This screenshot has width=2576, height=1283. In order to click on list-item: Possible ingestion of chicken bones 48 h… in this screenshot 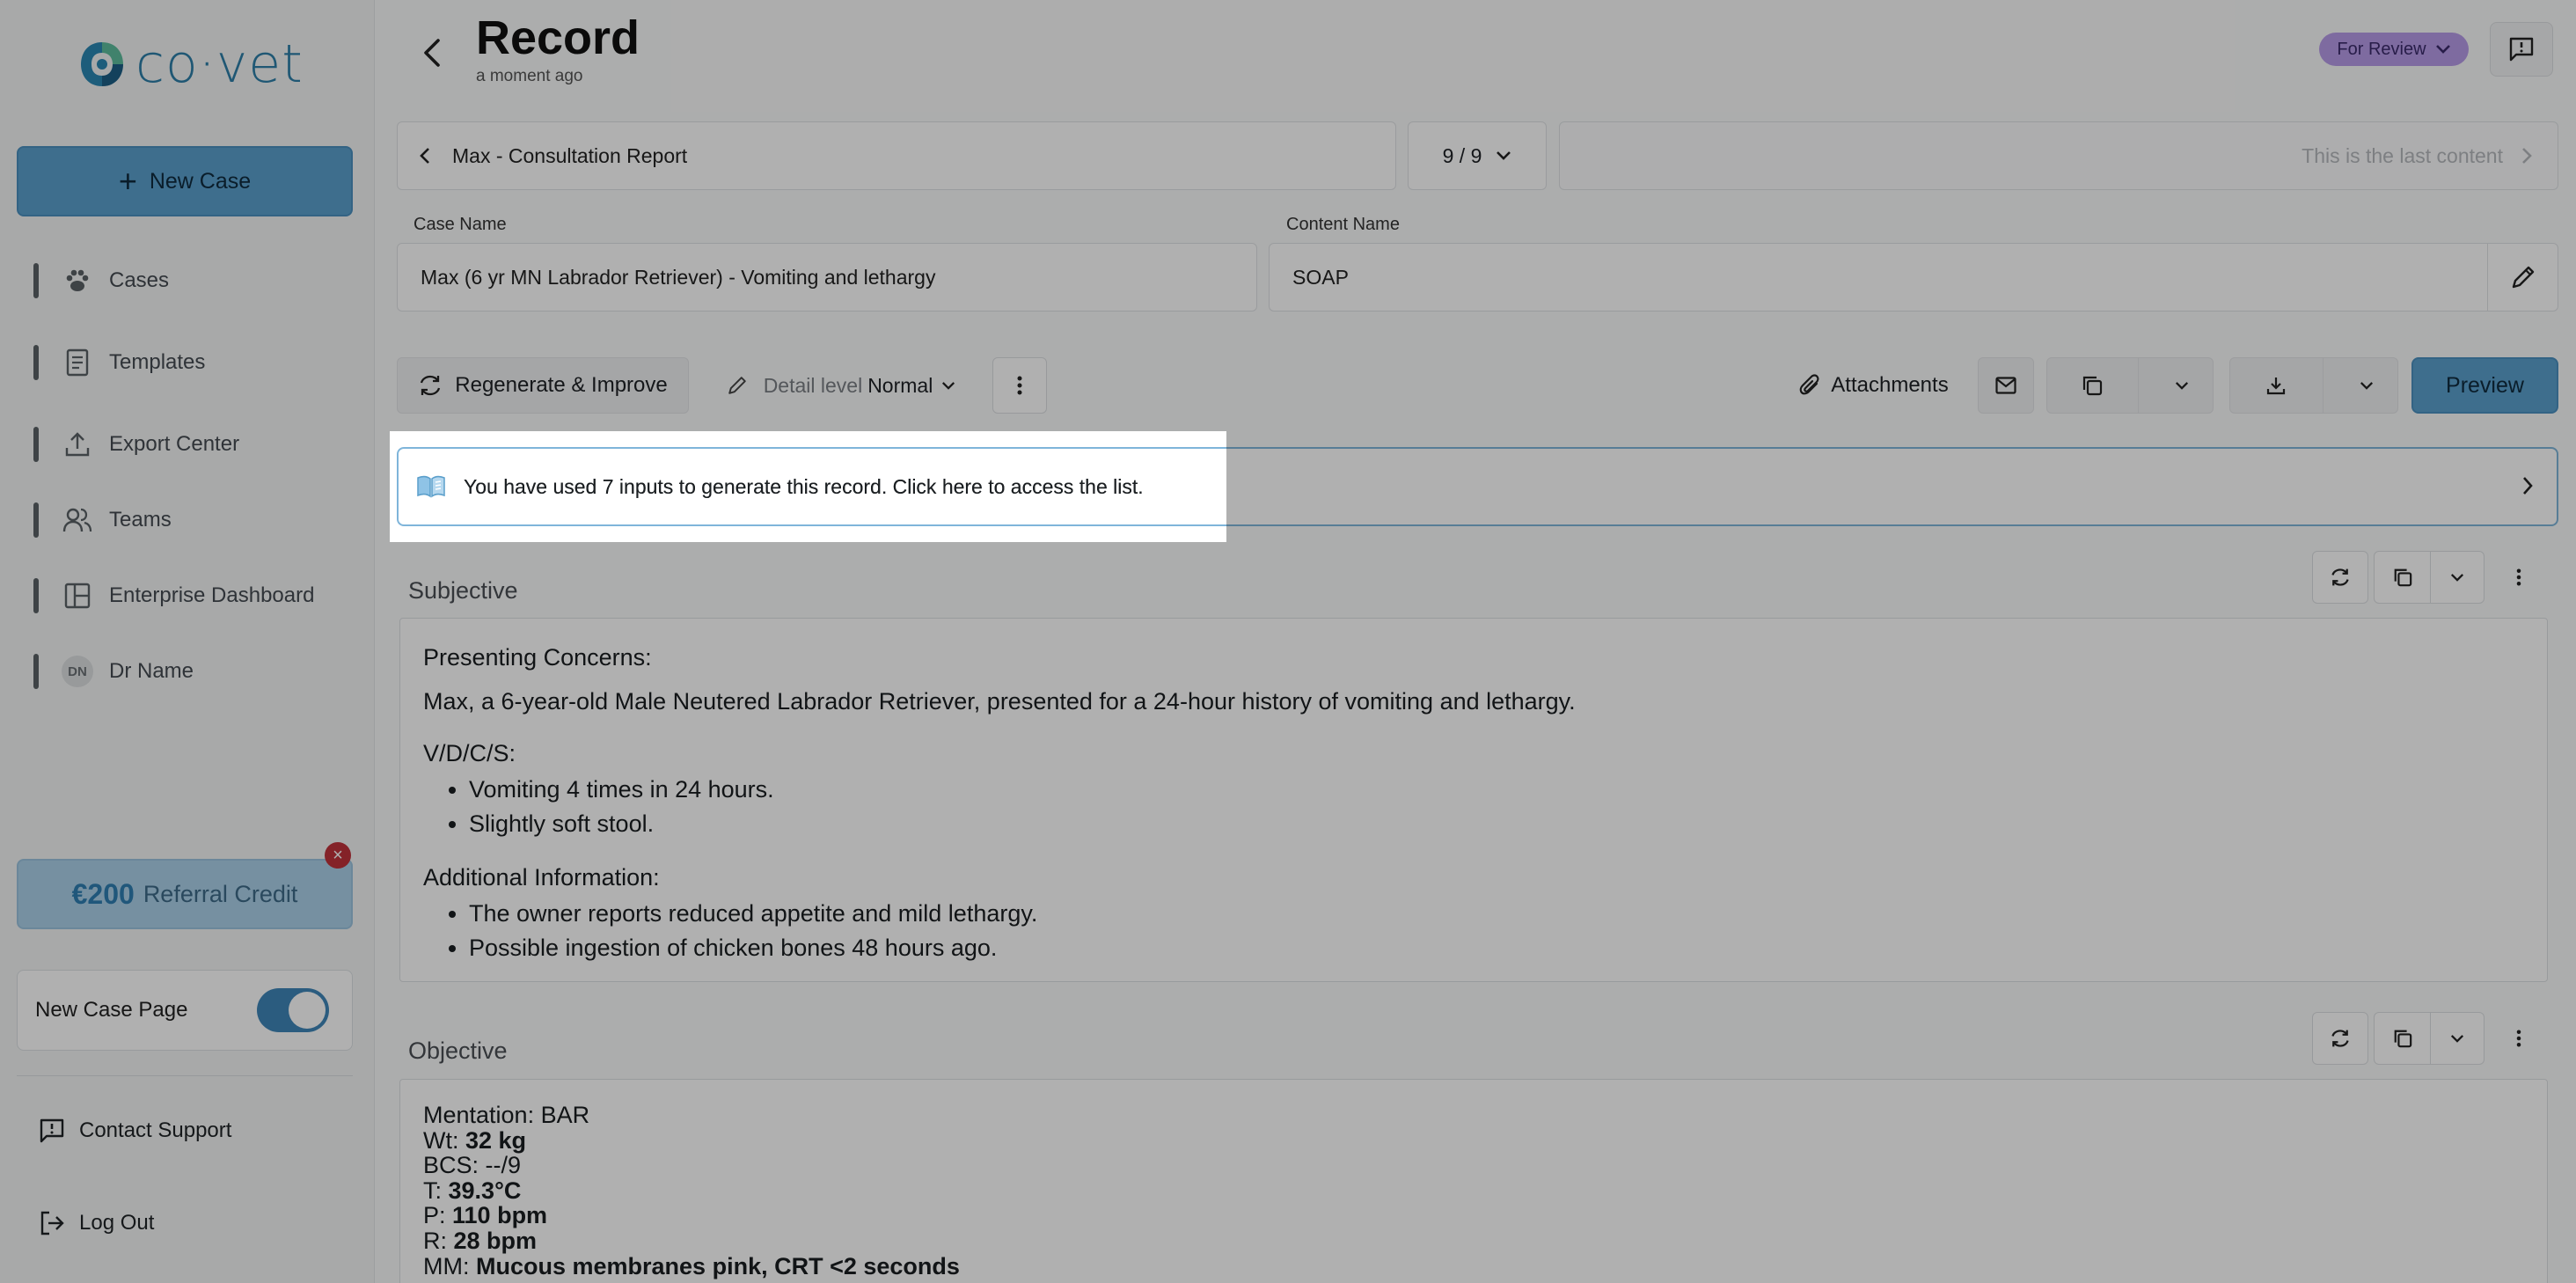, I will do `click(1496, 948)`.